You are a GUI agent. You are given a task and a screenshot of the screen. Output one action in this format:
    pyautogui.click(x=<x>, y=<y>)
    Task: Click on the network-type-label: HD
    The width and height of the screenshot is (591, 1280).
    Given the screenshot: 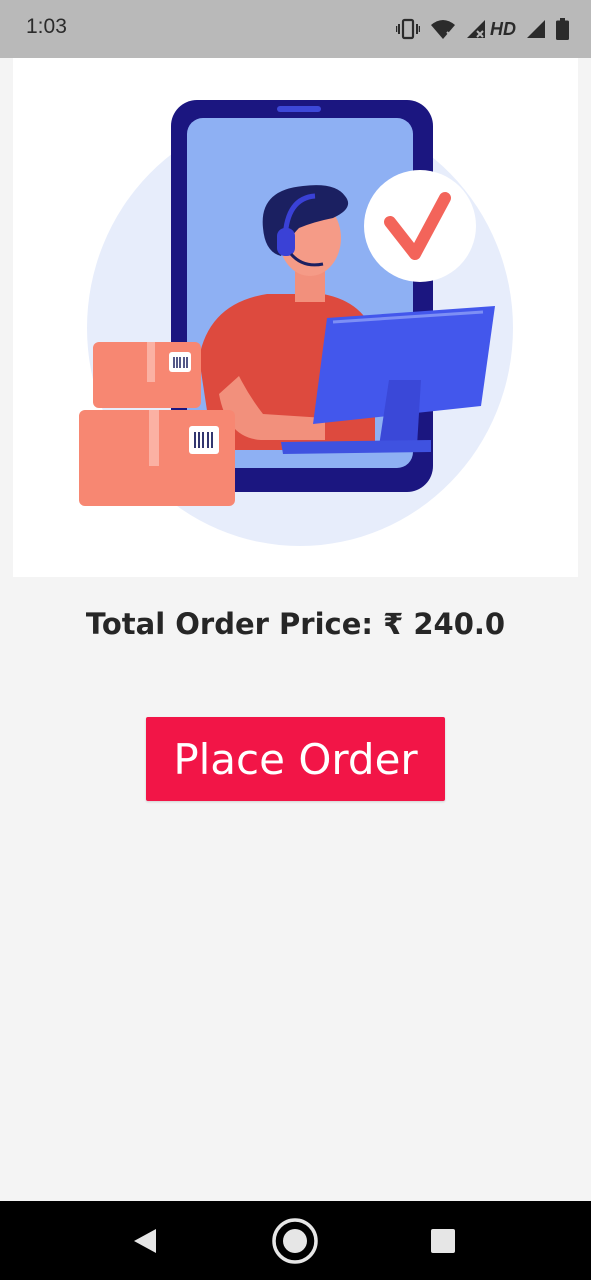 What is the action you would take?
    pyautogui.click(x=503, y=28)
    